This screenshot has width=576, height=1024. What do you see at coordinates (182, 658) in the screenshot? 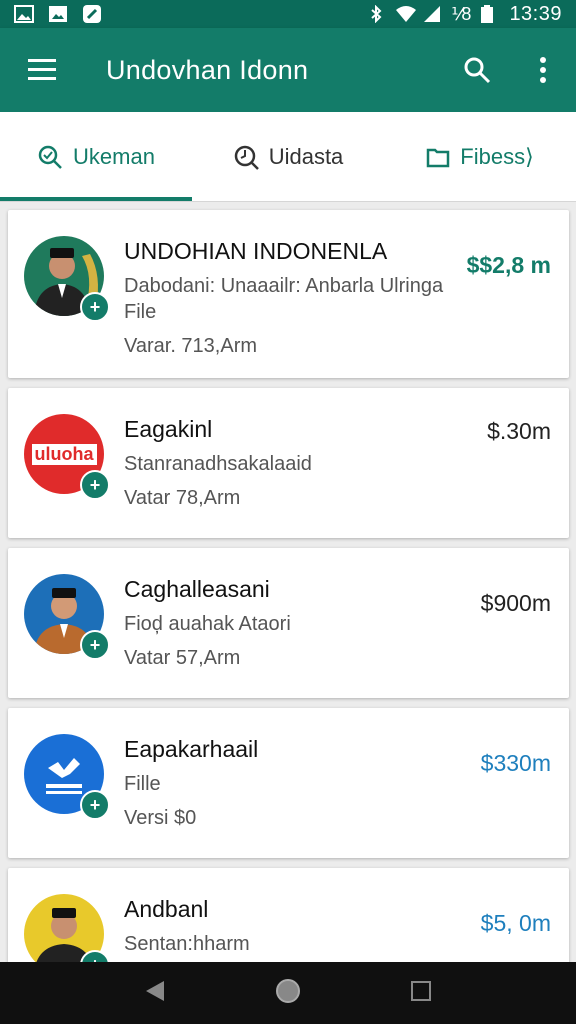
I see `item-version: Vatar 57,Arm` at bounding box center [182, 658].